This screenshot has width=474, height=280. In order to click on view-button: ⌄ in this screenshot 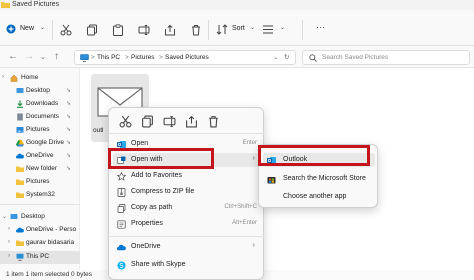, I will do `click(277, 29)`.